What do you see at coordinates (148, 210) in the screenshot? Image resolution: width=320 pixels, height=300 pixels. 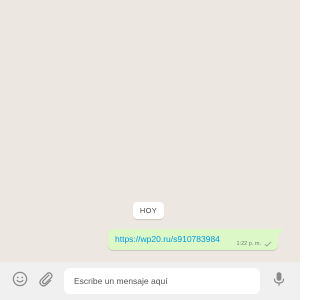 I see `date-separator-chip: HOY` at bounding box center [148, 210].